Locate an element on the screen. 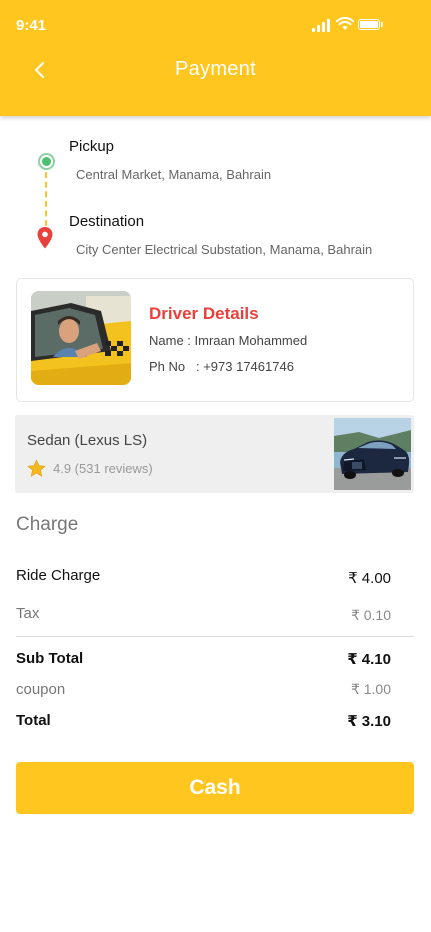 The width and height of the screenshot is (431, 932). status-bar: 9:41 is located at coordinates (215, 26).